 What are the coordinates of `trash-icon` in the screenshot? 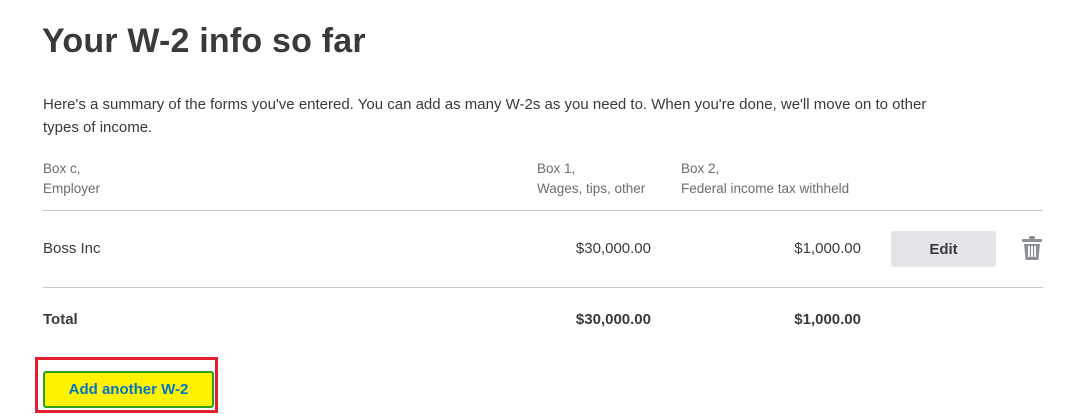 It's located at (1032, 248).